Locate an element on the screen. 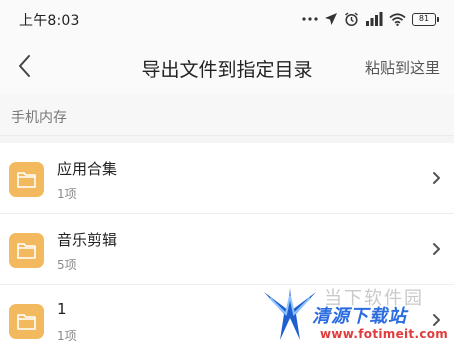 The image size is (454, 347). folder-item-count: 5项 is located at coordinates (67, 265).